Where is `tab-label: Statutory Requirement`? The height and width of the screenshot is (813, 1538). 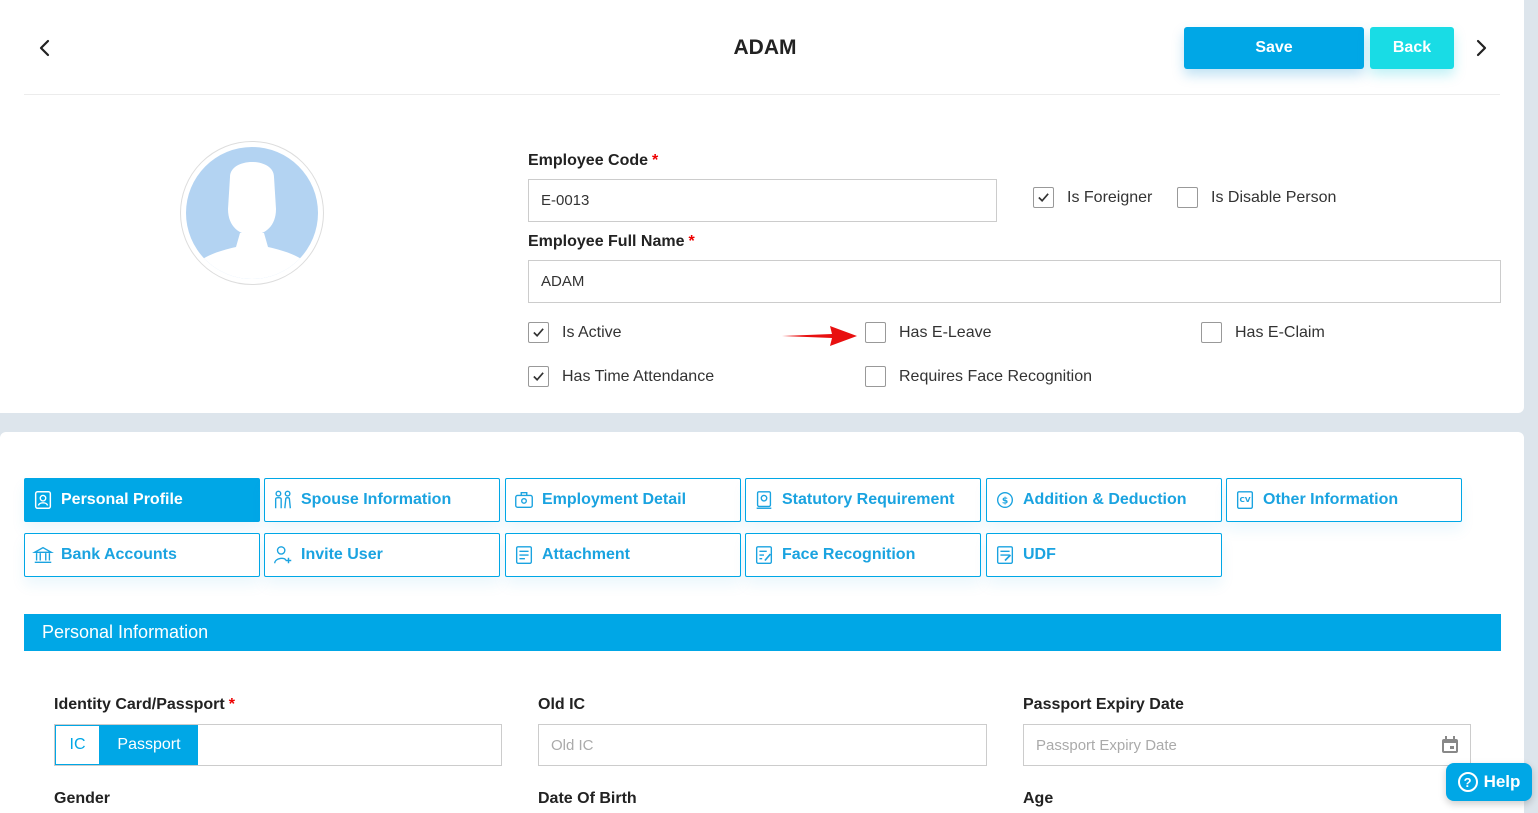 tab-label: Statutory Requirement is located at coordinates (868, 499).